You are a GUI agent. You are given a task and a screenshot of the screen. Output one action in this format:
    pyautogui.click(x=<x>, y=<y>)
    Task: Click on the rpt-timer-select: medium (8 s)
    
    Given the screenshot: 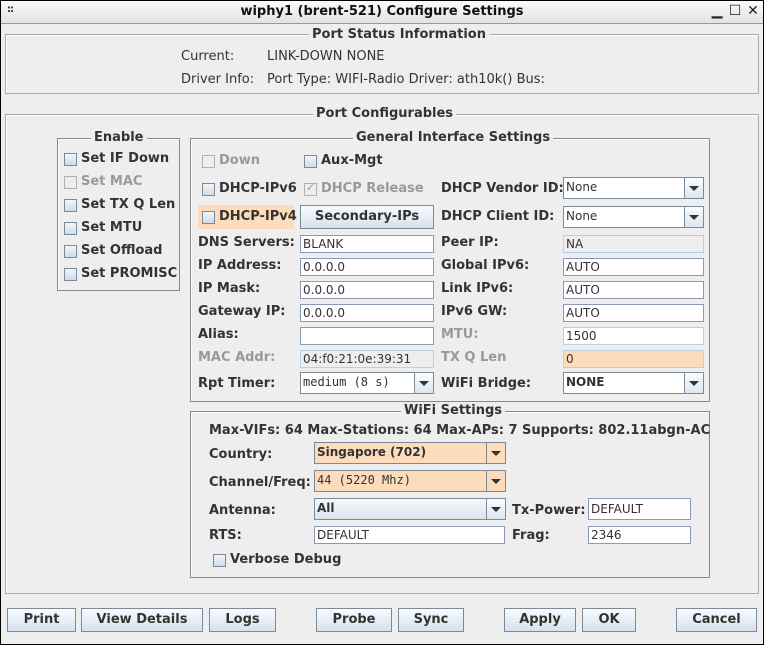 What is the action you would take?
    pyautogui.click(x=367, y=383)
    